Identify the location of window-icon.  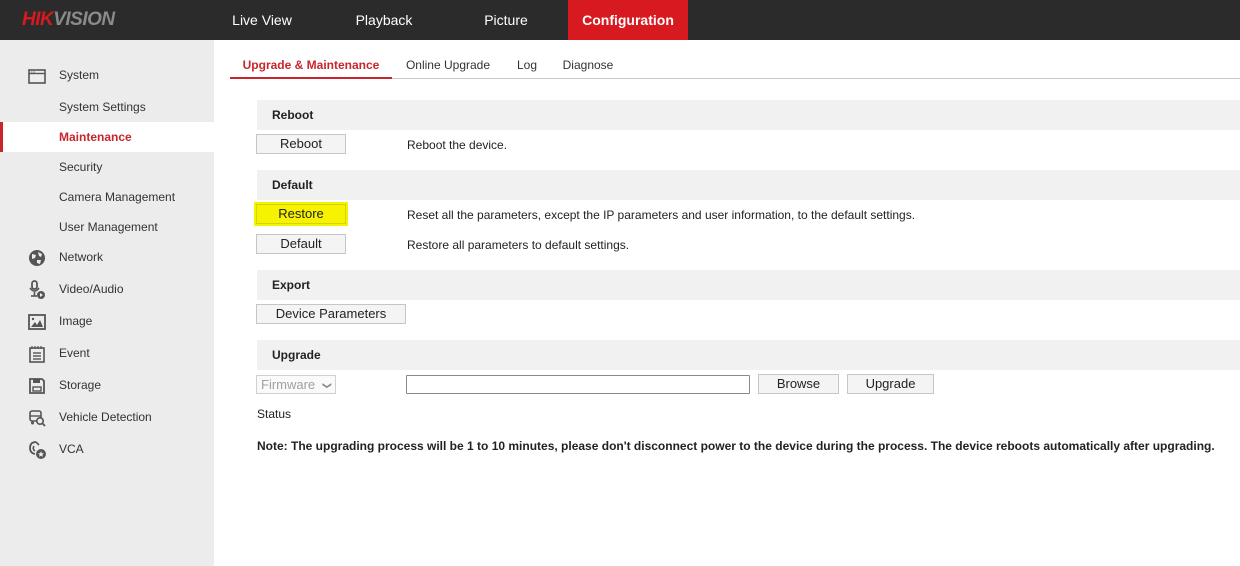
(37, 76).